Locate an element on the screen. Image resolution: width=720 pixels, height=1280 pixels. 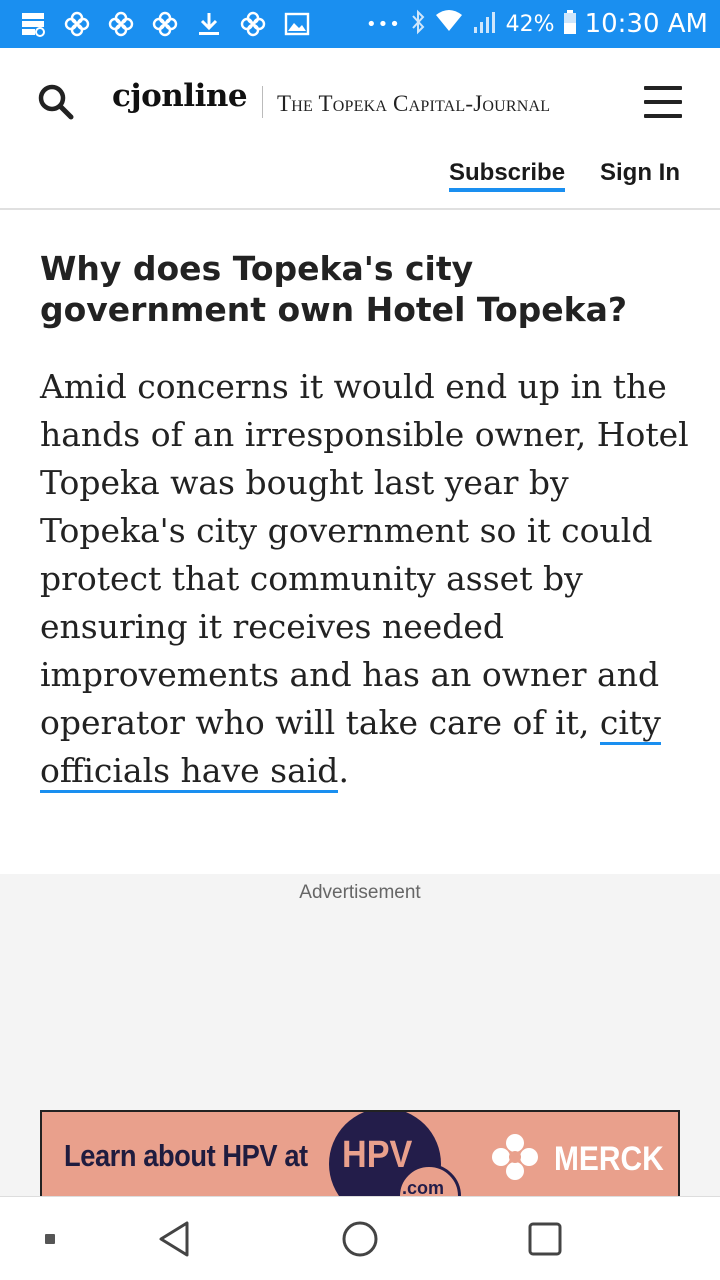
bluetooth-icon is located at coordinates (418, 24).